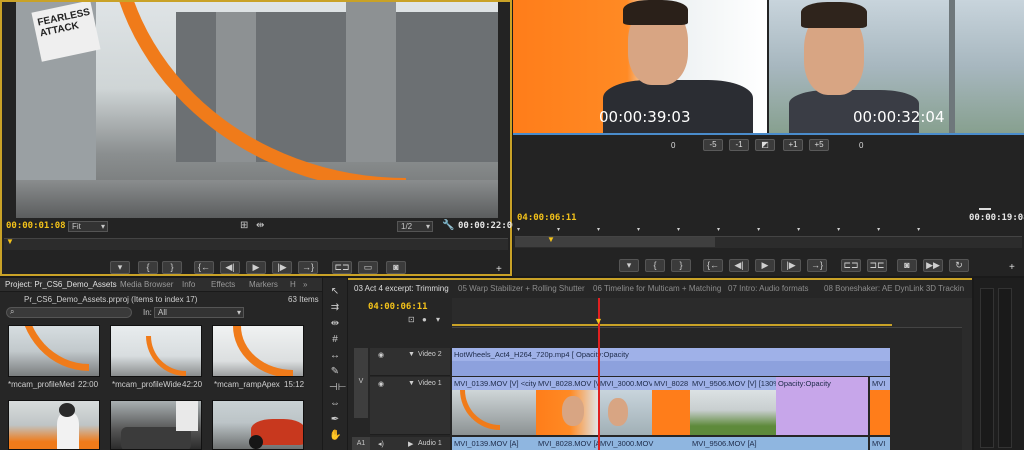 Image resolution: width=1024 pixels, height=450 pixels. I want to click on tab-sequence-08: 08 Boneshaker: AE DynLink 3D Trackin, so click(894, 290).